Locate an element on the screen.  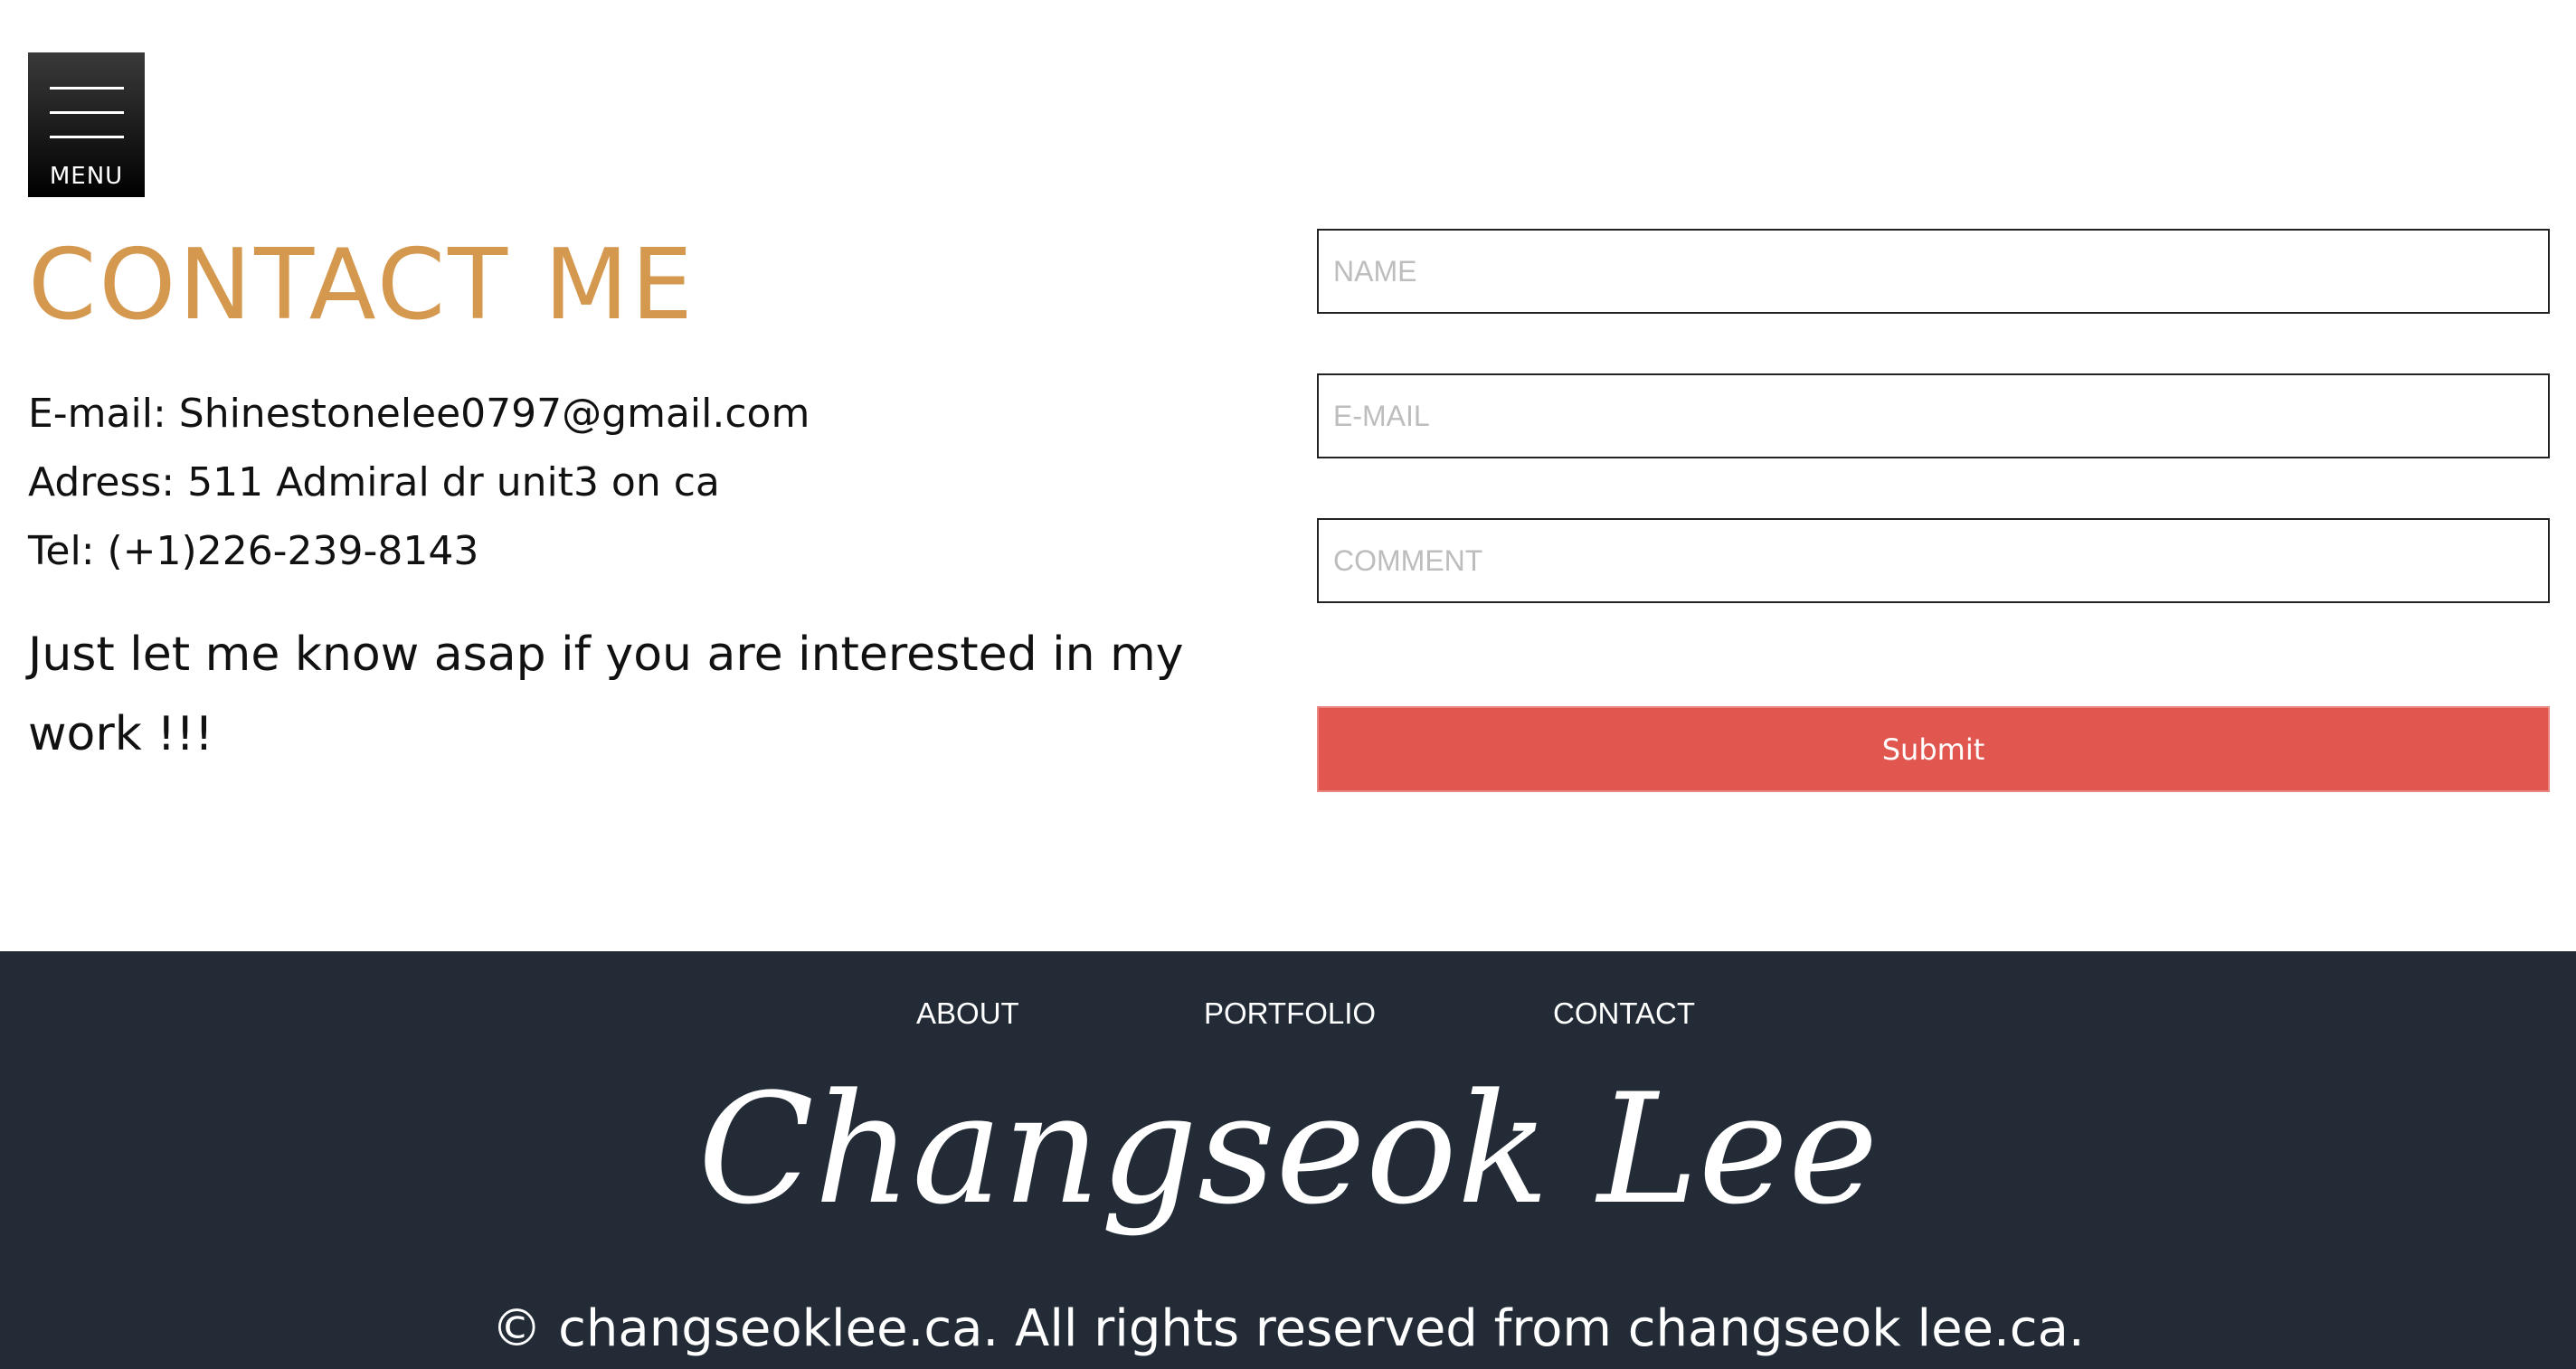
menu-button: MENU is located at coordinates (86, 124).